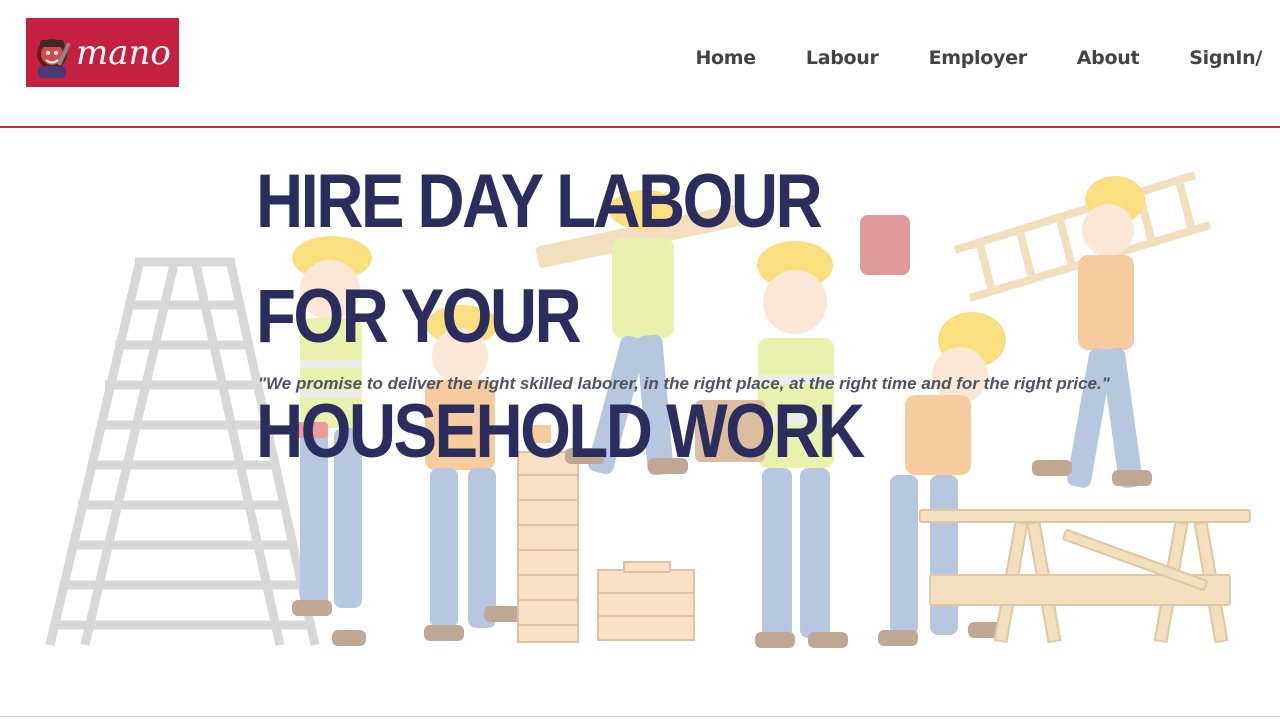  What do you see at coordinates (1085, 576) in the screenshot?
I see `sawhorse-table` at bounding box center [1085, 576].